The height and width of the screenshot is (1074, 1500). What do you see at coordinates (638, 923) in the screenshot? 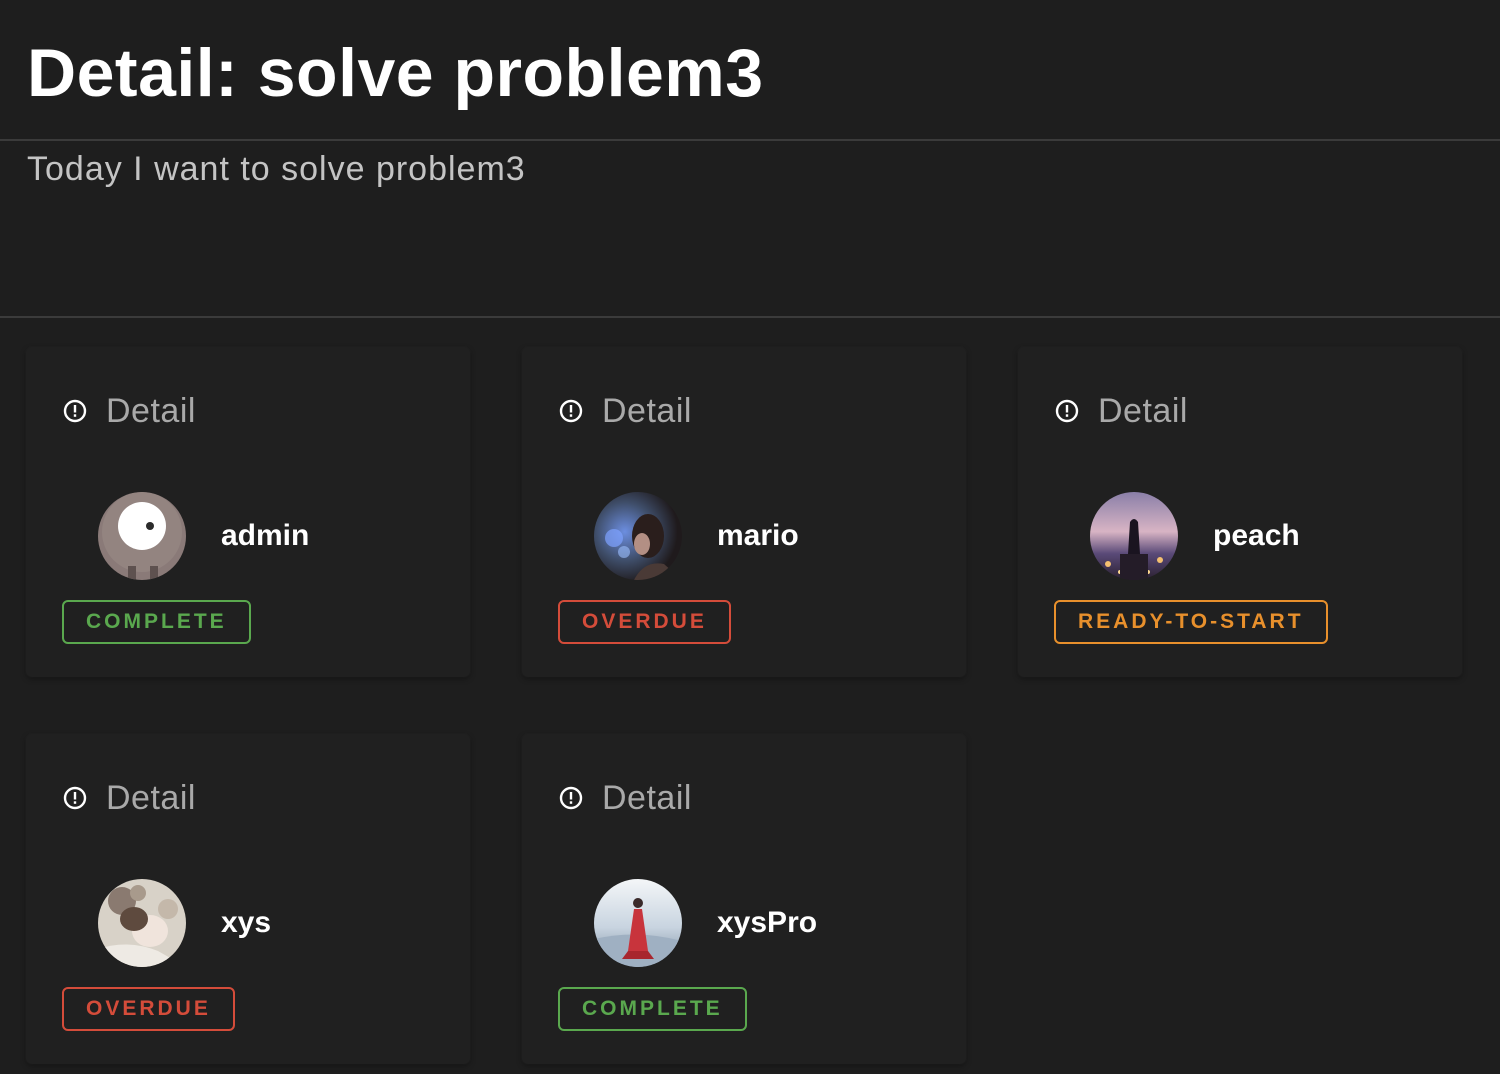
I see `avatar-xyspro` at bounding box center [638, 923].